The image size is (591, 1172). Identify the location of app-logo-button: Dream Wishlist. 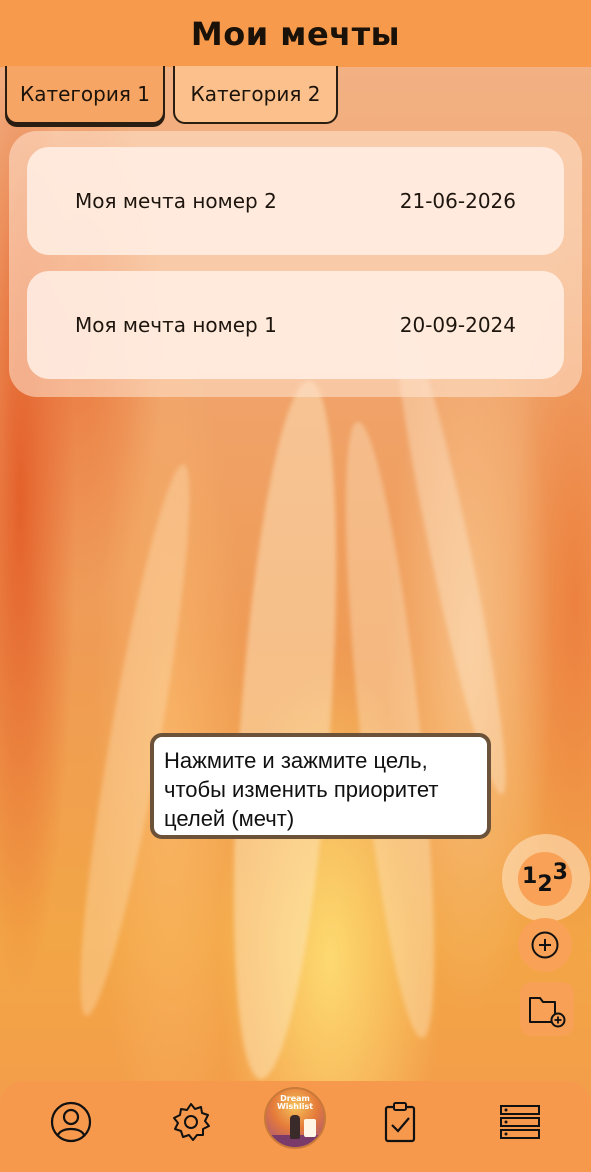
(295, 1118).